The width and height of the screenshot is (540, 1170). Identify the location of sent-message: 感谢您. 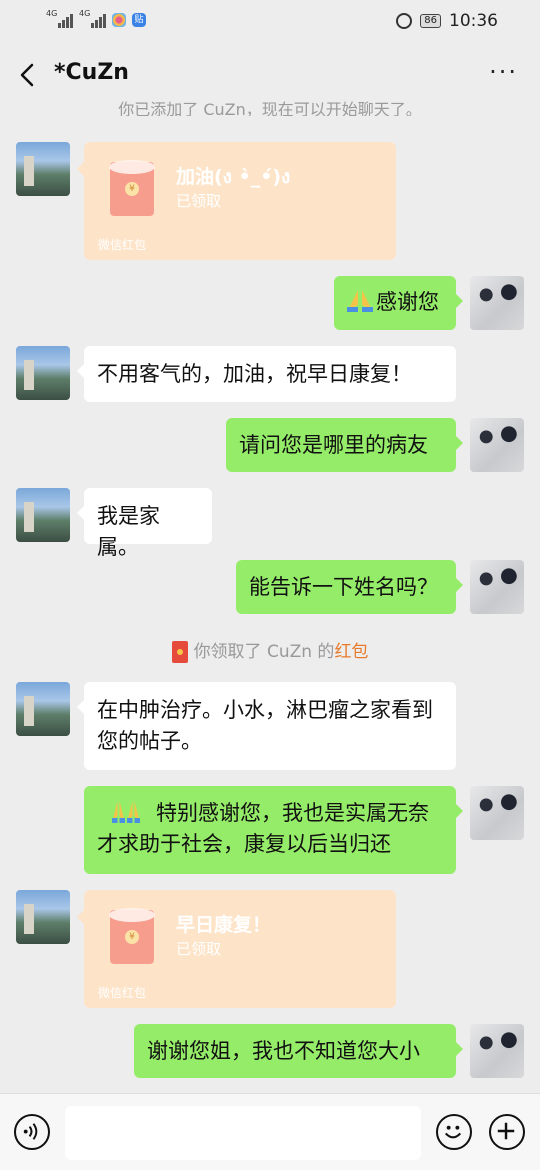
(398, 303).